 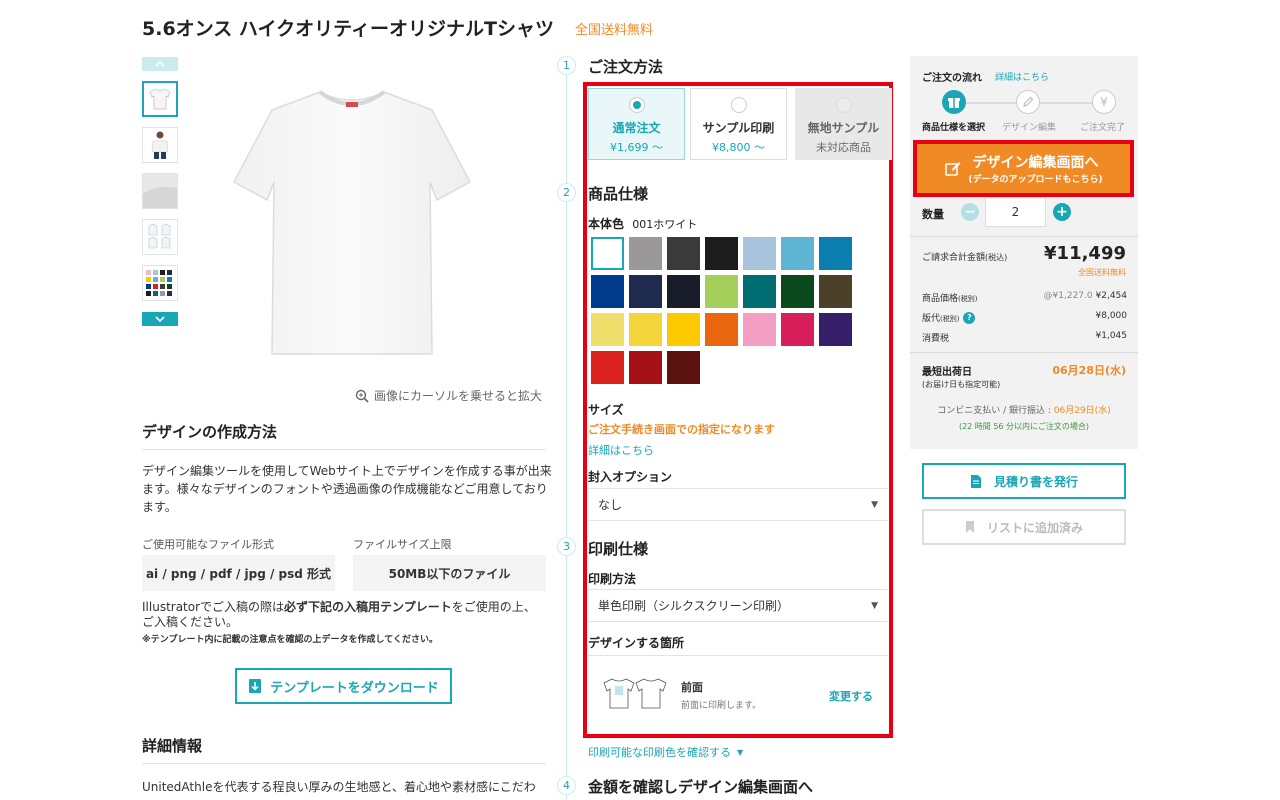 I want to click on gift-icon, so click(x=954, y=102).